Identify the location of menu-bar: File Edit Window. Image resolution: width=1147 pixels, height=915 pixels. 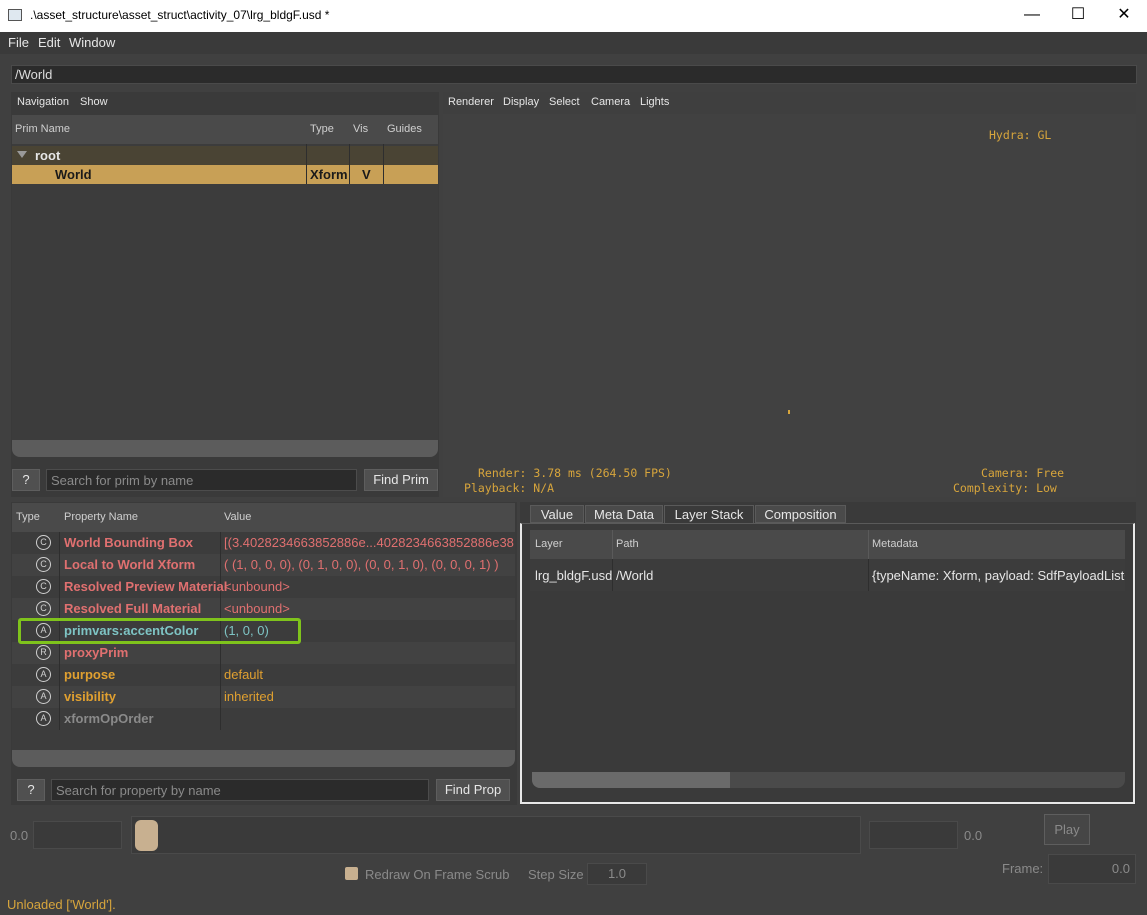
(573, 43).